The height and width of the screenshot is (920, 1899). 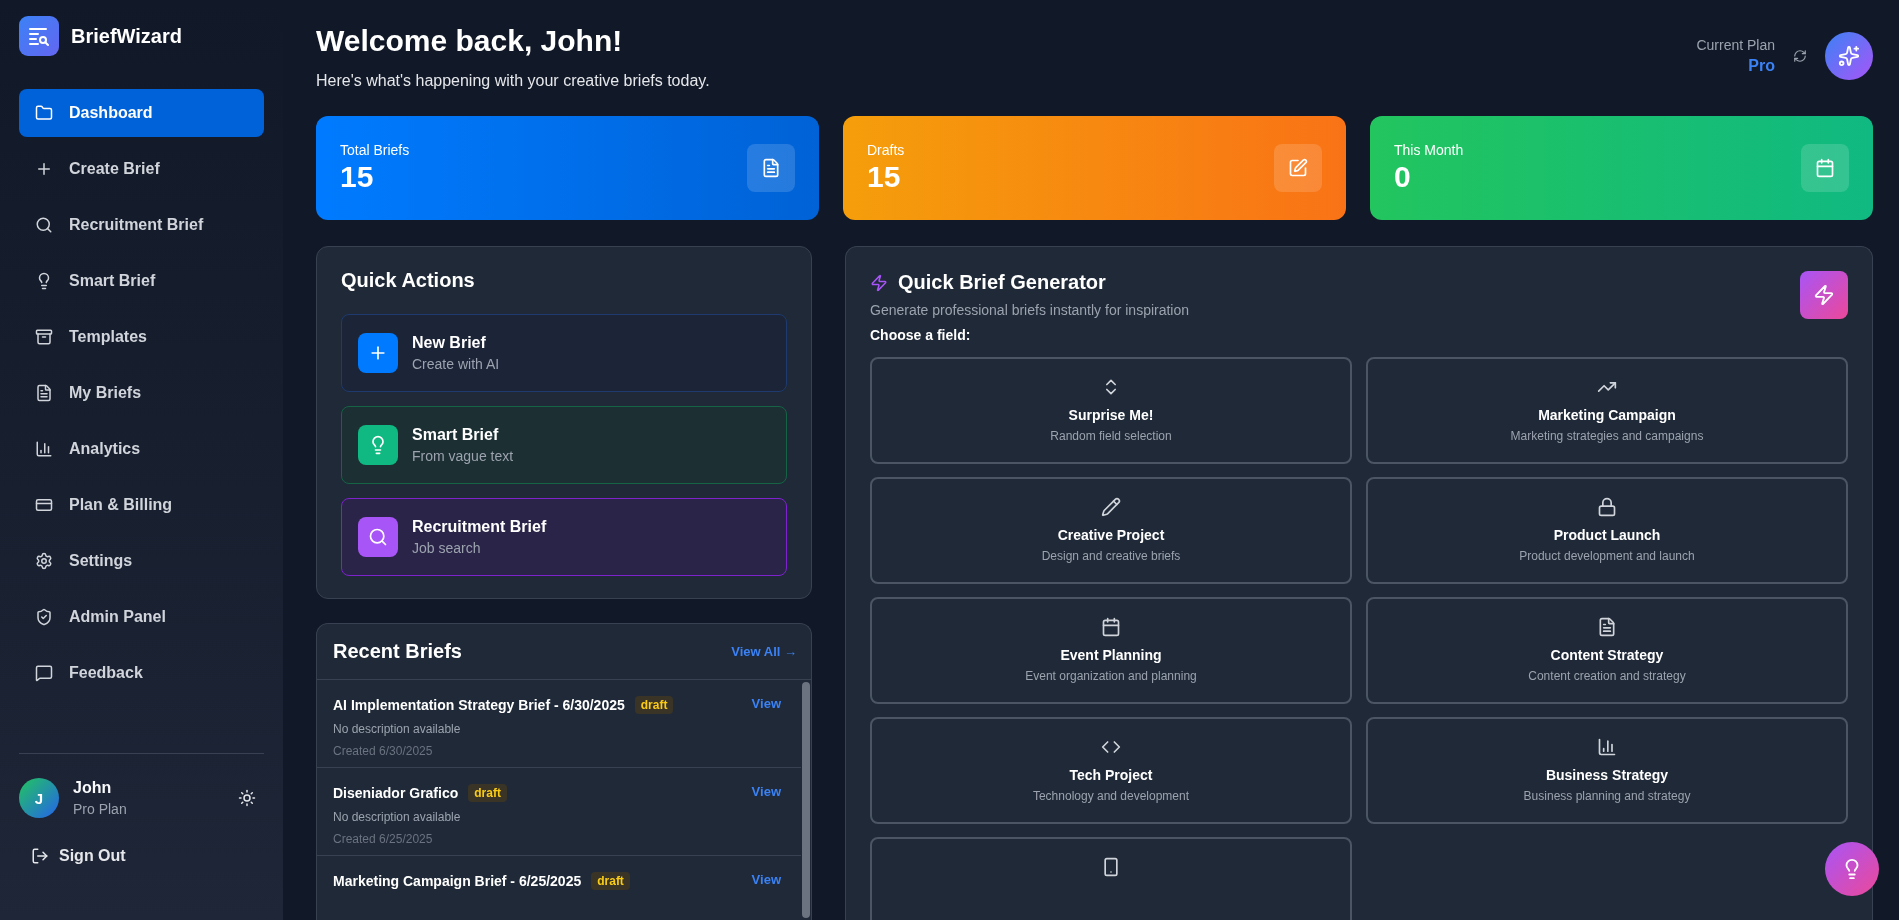 I want to click on brief-title: AI Implementation Strategy Brief - 6/30/2025, so click(x=479, y=705).